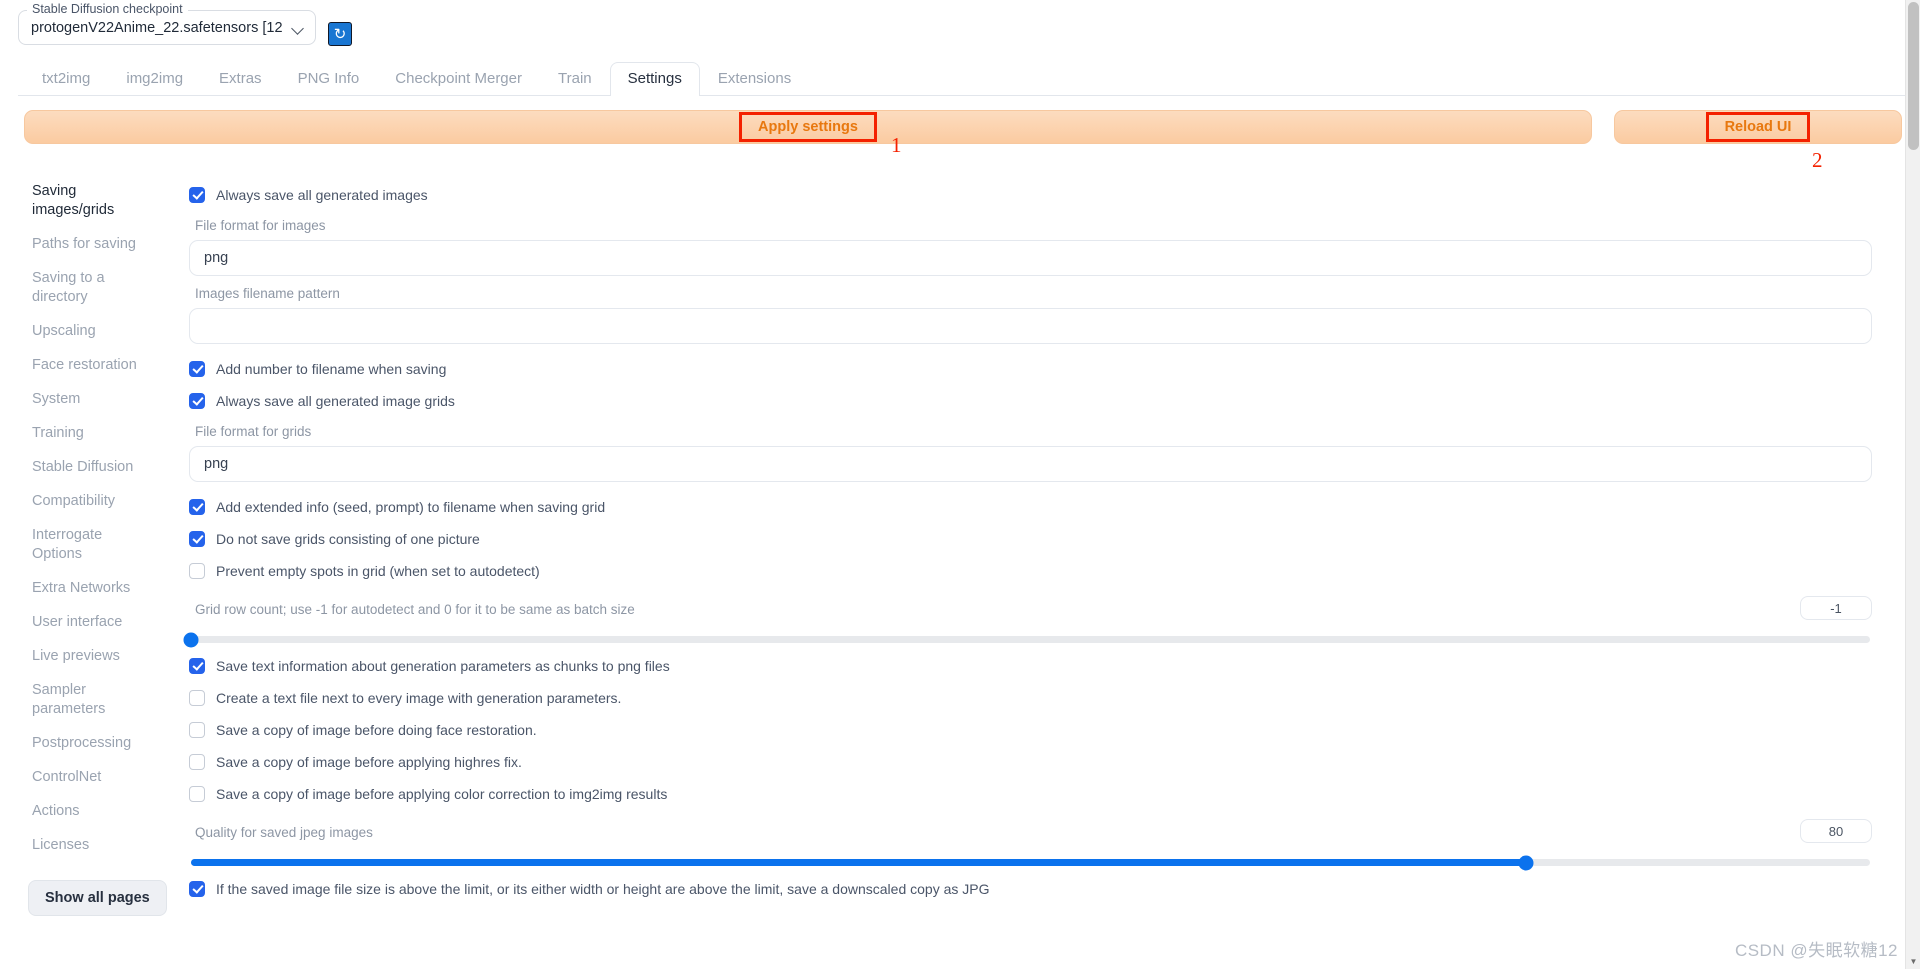 The image size is (1920, 969). I want to click on option-always-save-grids: Always save all generated image grids, so click(1030, 401).